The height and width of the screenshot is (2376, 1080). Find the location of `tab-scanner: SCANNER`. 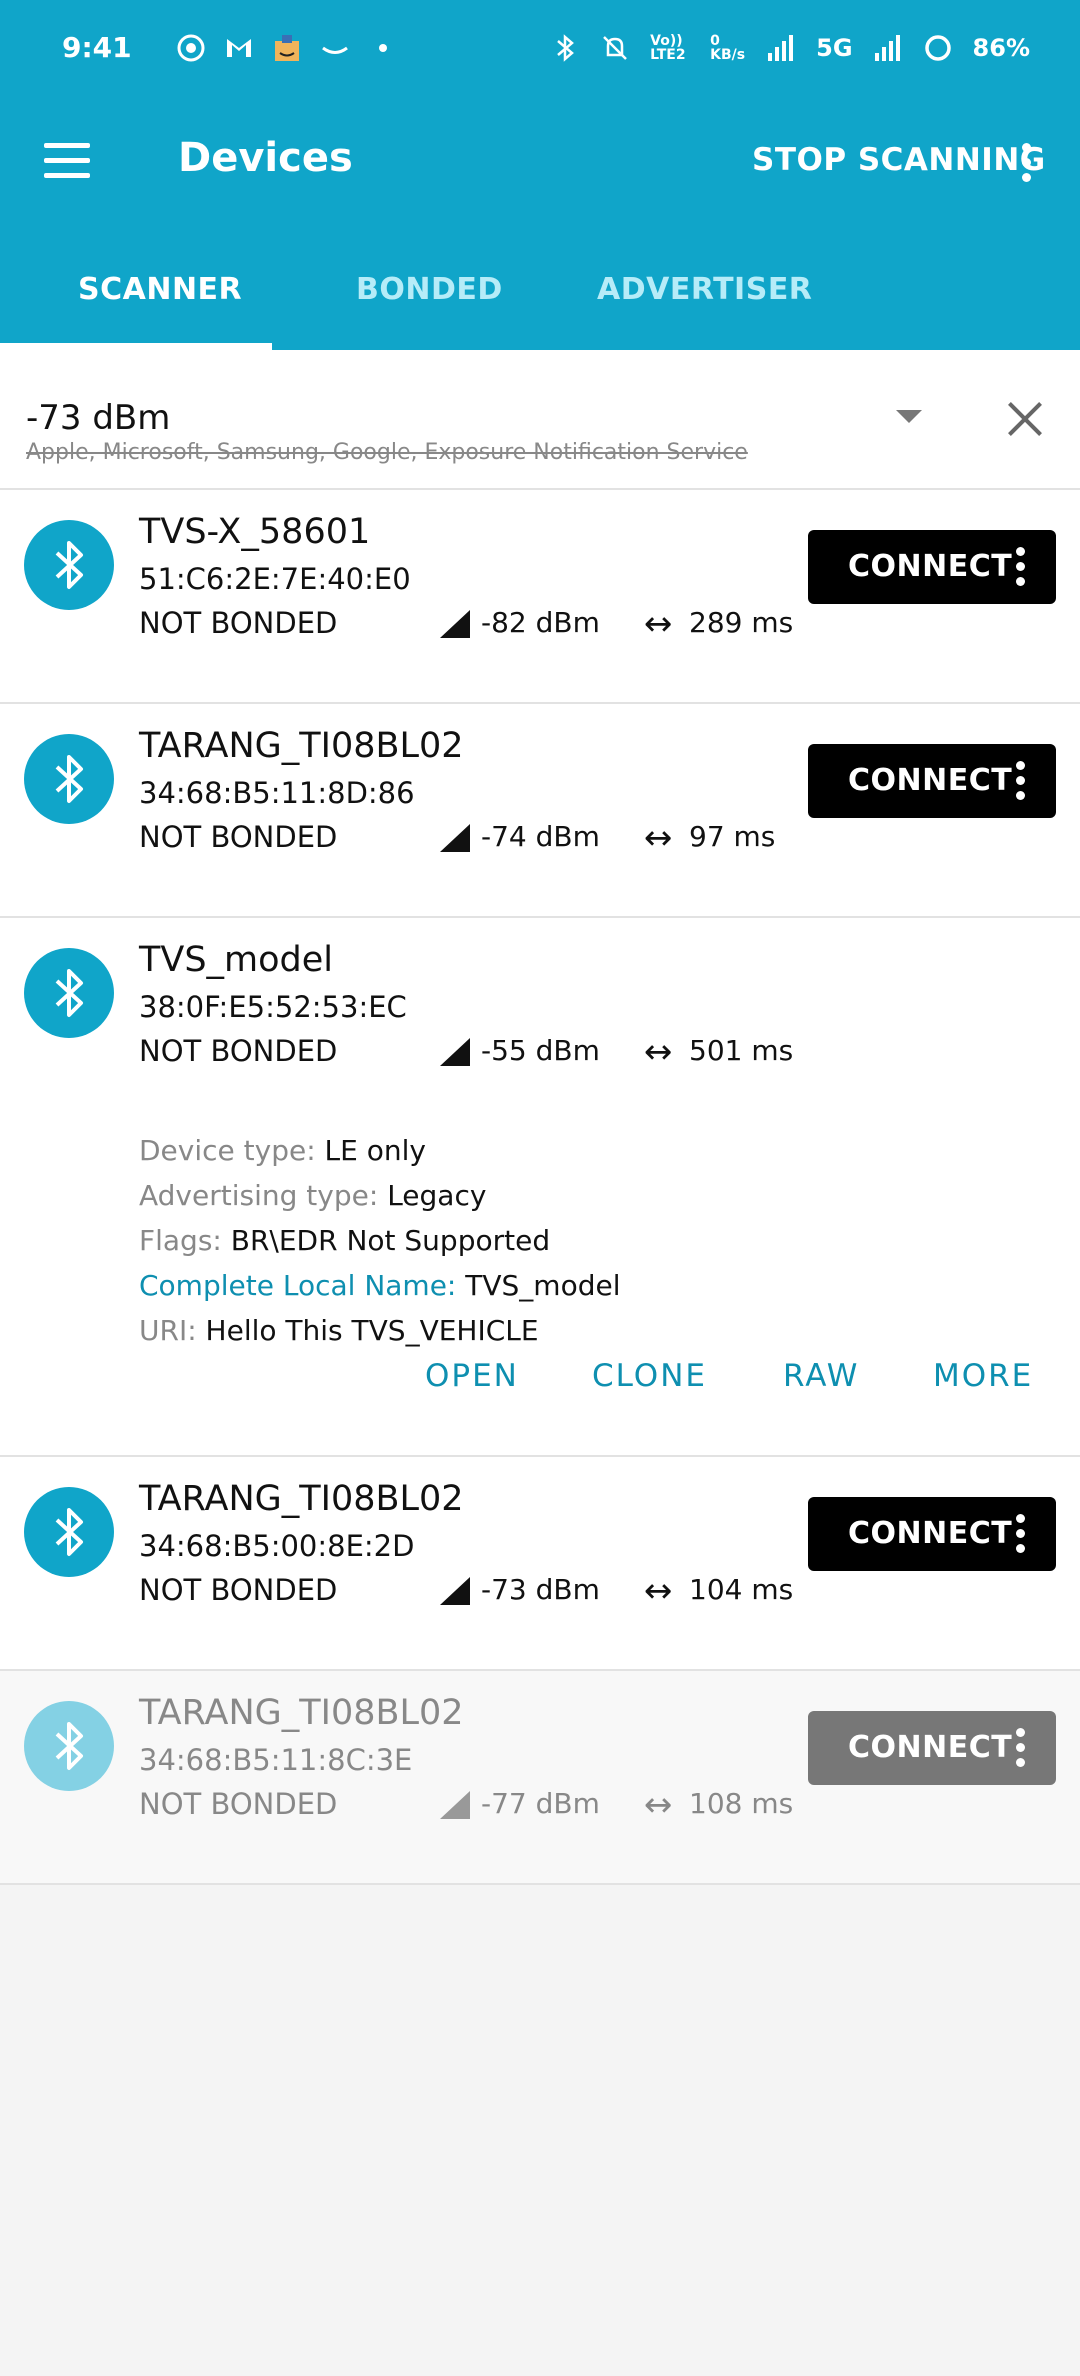

tab-scanner: SCANNER is located at coordinates (160, 289).